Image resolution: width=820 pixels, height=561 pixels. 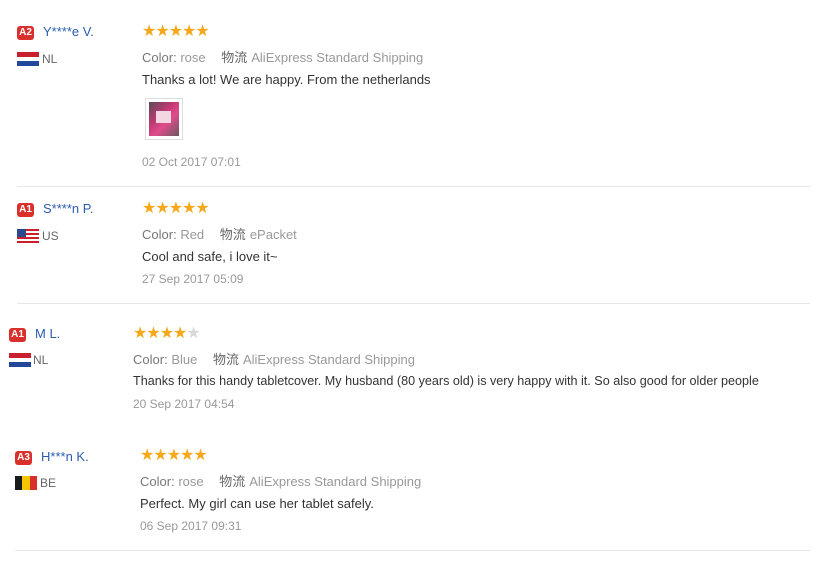 I want to click on buyer-name: S****n P., so click(x=68, y=208).